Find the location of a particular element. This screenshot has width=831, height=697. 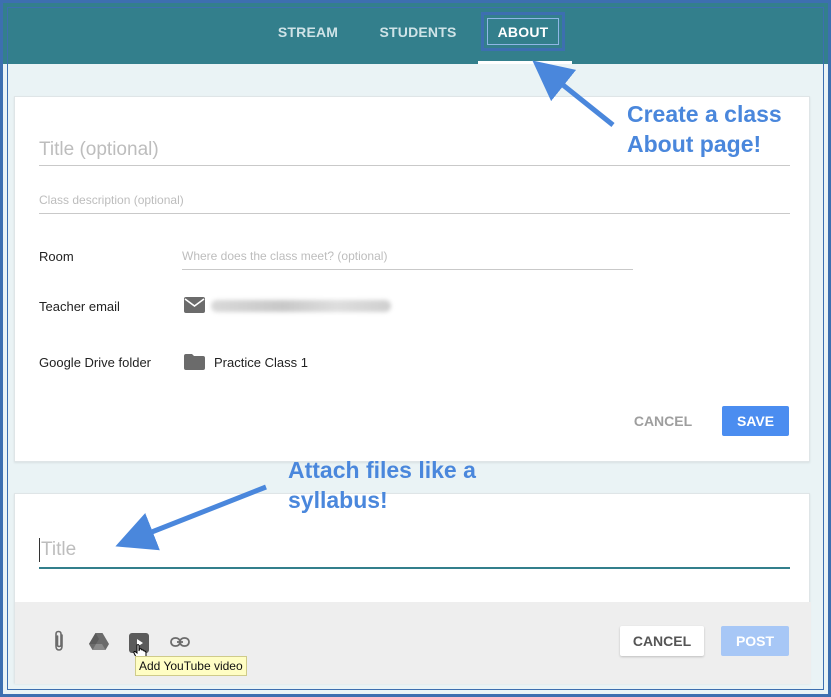

active-tab-indicator is located at coordinates (525, 62).